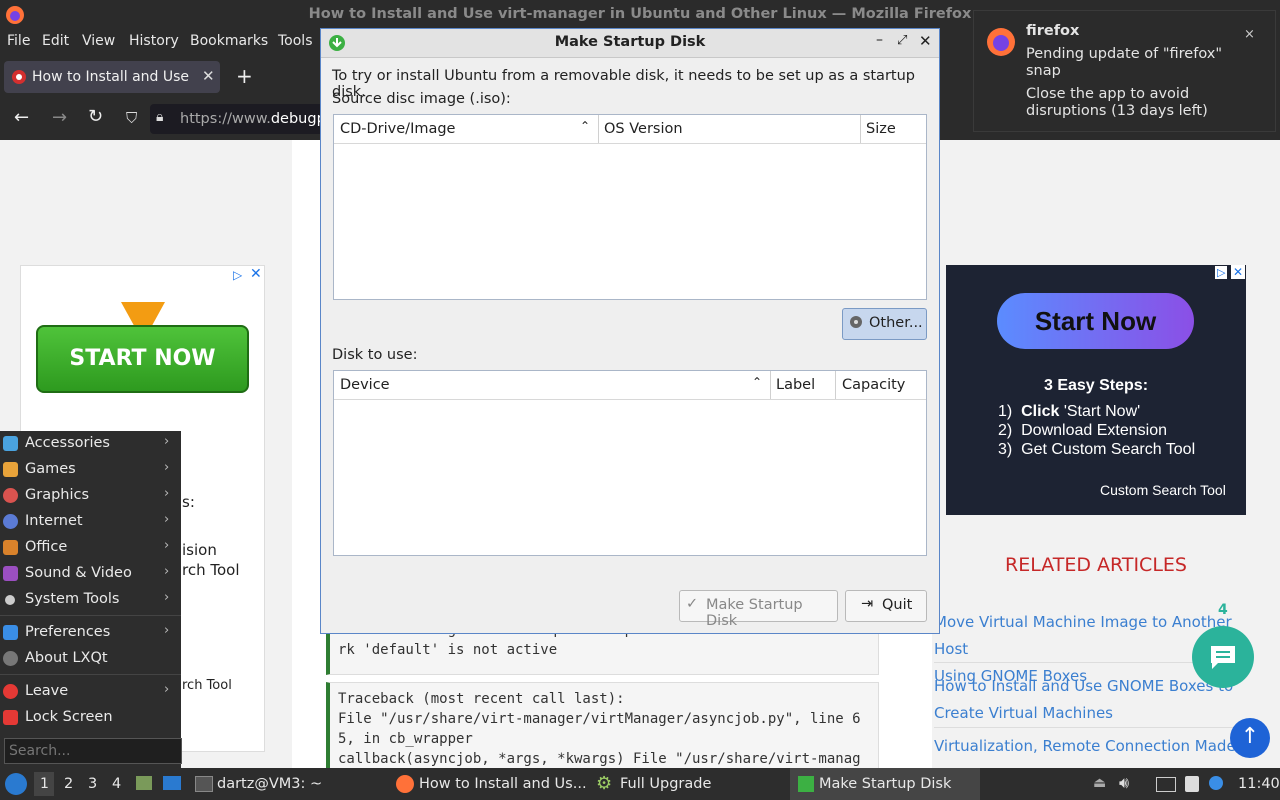 This screenshot has height=800, width=1280. What do you see at coordinates (229, 41) in the screenshot?
I see `menu-bookmarks: Bookmarks` at bounding box center [229, 41].